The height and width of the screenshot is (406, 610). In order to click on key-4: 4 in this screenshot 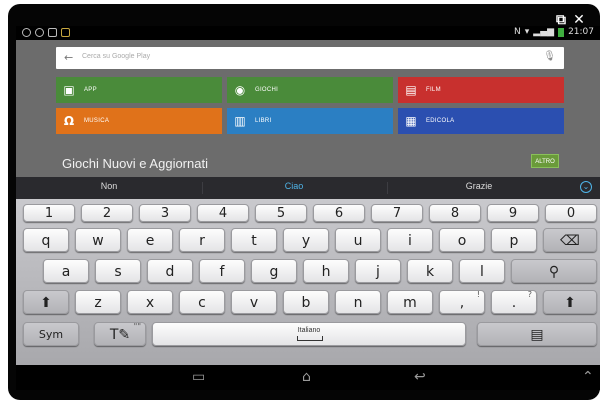, I will do `click(223, 213)`.